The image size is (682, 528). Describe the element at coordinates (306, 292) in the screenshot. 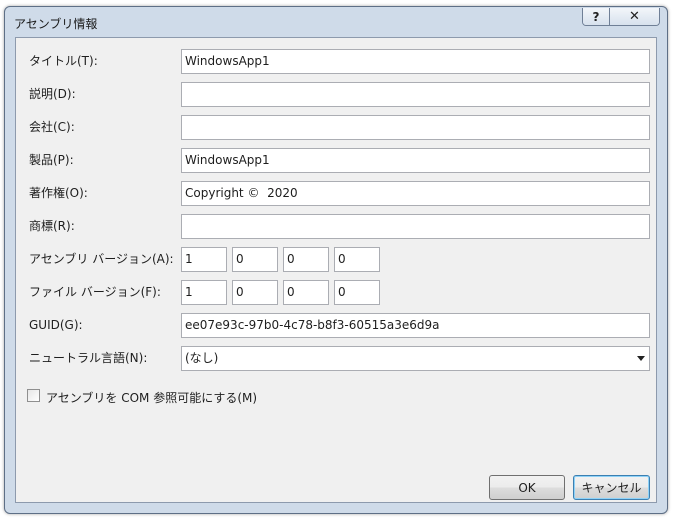

I see `file-version-build: 0` at that location.